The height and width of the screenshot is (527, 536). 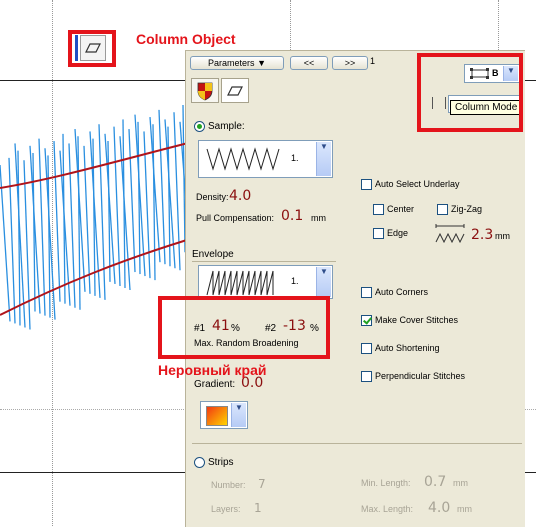 What do you see at coordinates (213, 254) in the screenshot?
I see `envelope-label: Envelope` at bounding box center [213, 254].